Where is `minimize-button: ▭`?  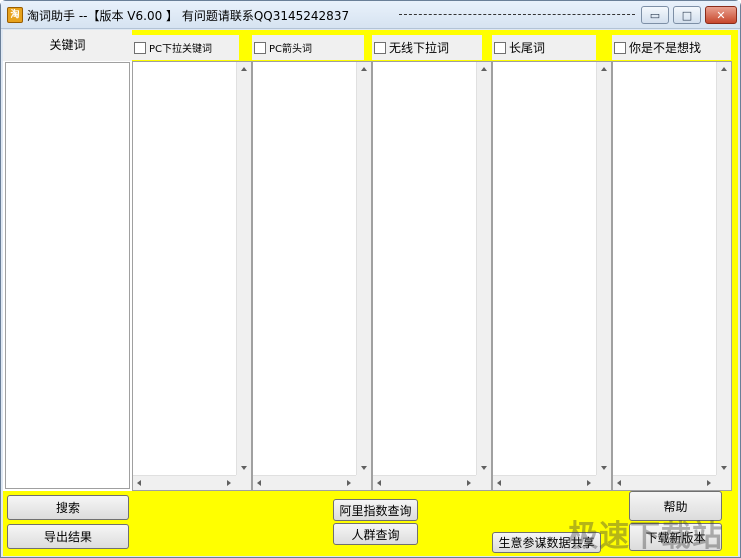
minimize-button: ▭ is located at coordinates (655, 15).